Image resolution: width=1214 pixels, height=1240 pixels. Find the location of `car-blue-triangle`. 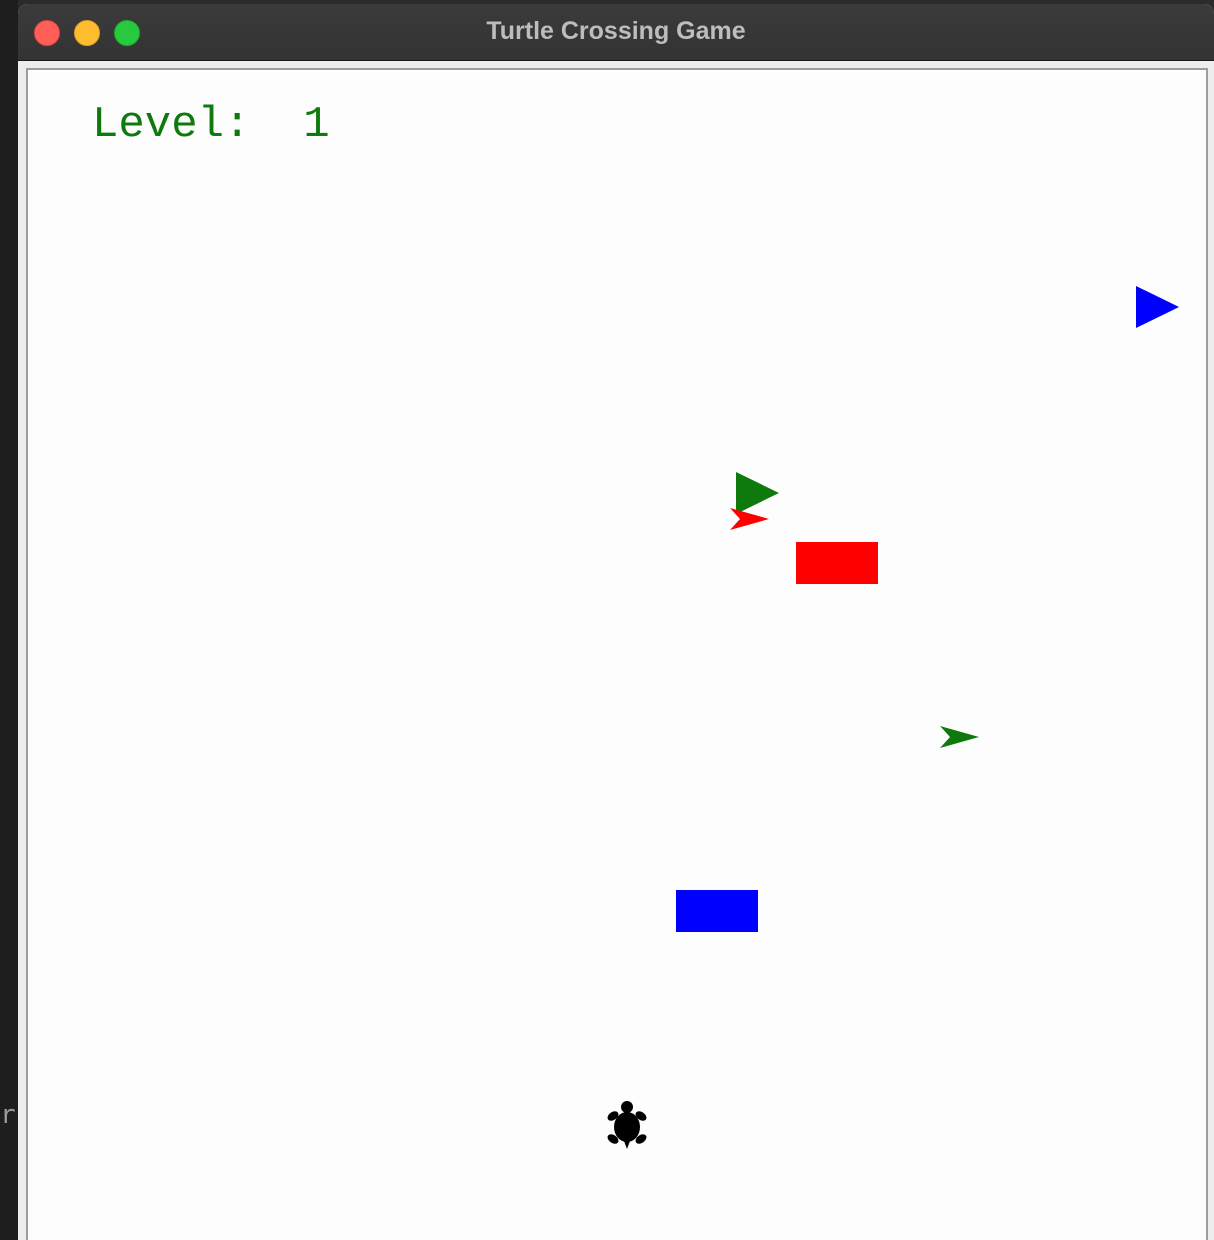

car-blue-triangle is located at coordinates (1157, 307).